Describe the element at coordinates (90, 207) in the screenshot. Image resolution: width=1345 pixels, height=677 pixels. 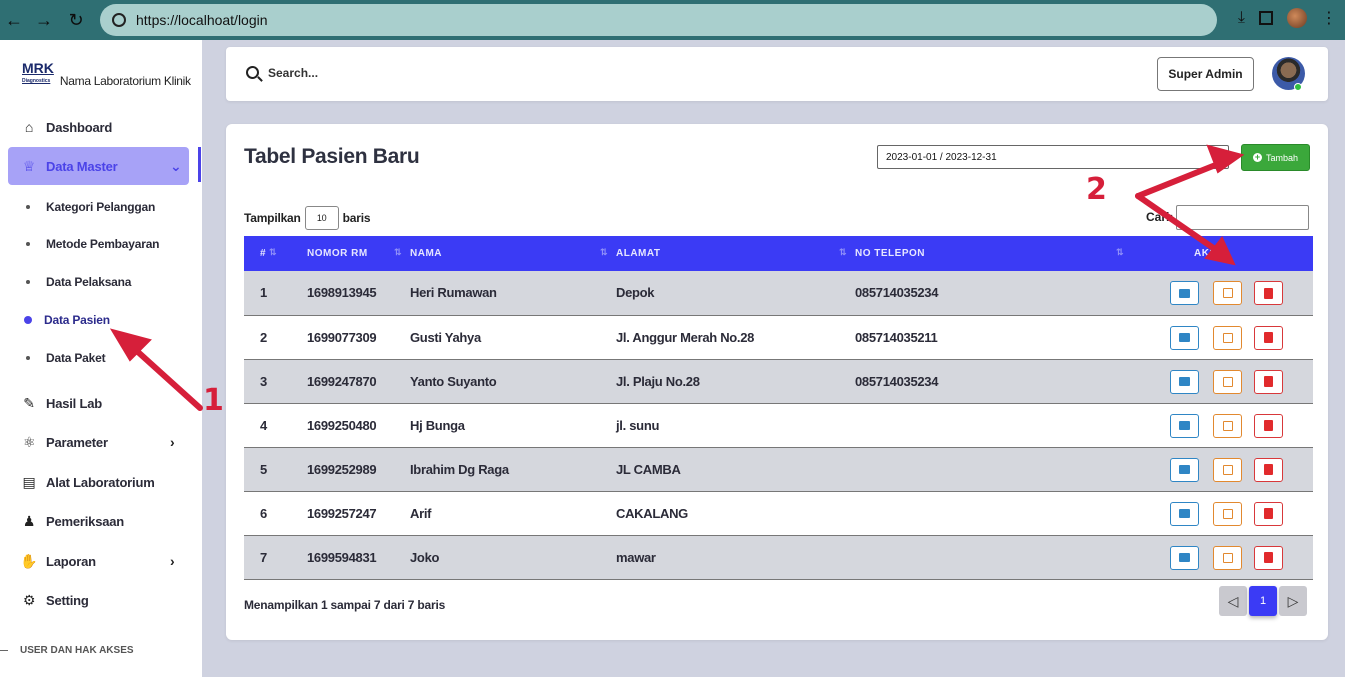
I see `sidebar-sub-kategori-pelanggan: Kategori Pelanggan` at that location.